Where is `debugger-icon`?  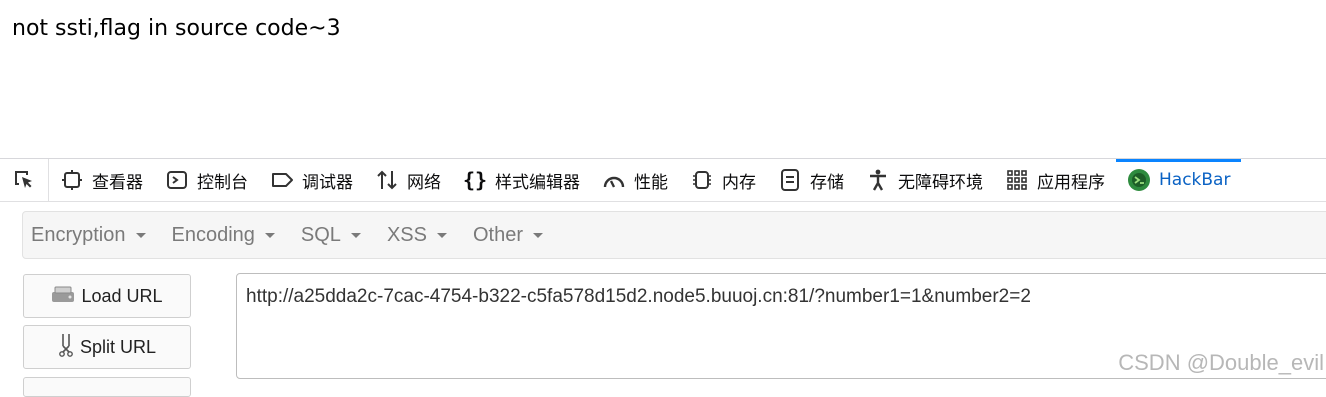
debugger-icon is located at coordinates (282, 180).